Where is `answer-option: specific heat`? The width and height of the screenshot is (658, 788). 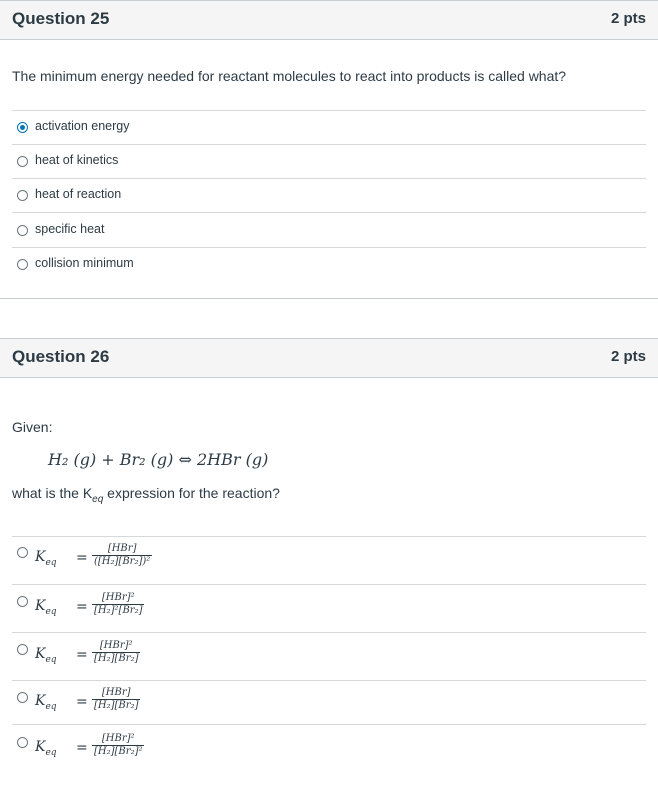 answer-option: specific heat is located at coordinates (329, 230).